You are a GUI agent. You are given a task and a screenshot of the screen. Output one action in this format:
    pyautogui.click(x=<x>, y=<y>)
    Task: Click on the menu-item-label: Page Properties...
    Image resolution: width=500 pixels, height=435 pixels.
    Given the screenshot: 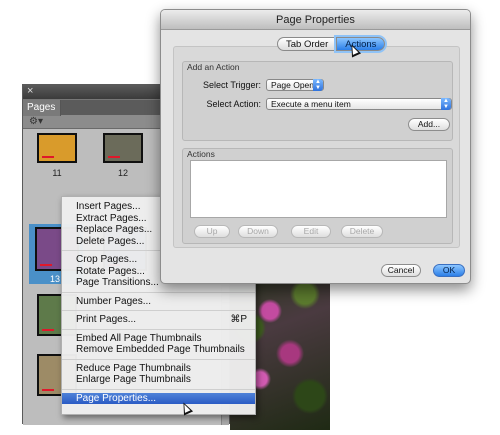 What is the action you would take?
    pyautogui.click(x=116, y=398)
    